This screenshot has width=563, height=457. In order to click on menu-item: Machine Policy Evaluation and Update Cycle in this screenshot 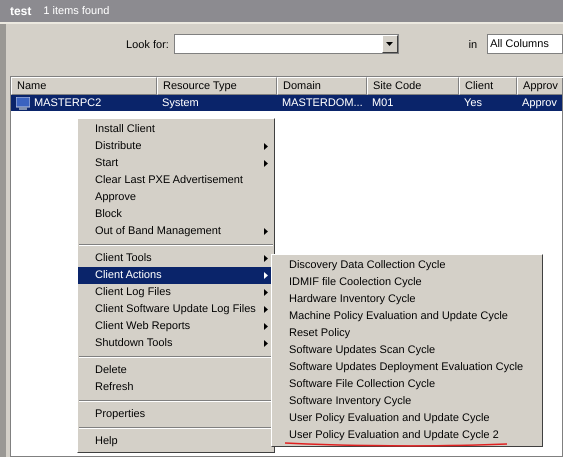, I will do `click(407, 316)`.